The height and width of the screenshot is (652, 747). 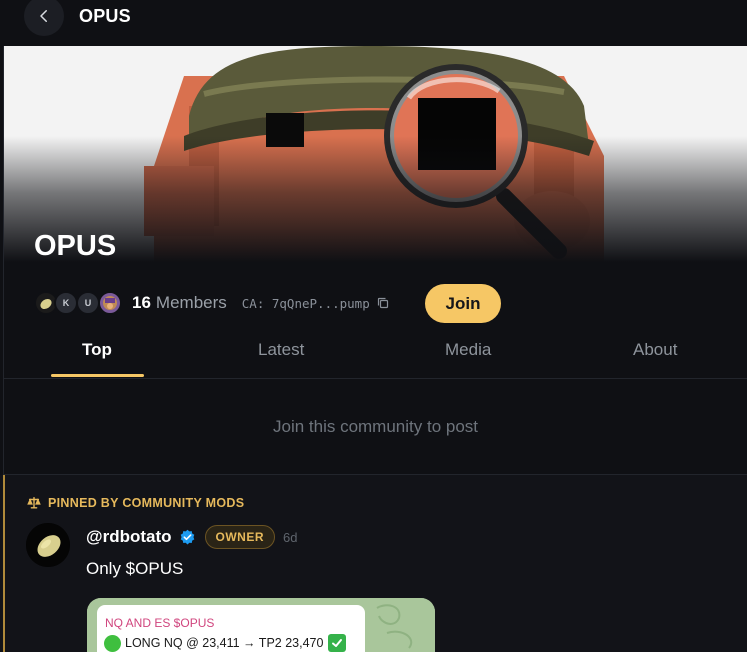 I want to click on post-text: Only $OPUS, so click(x=135, y=568).